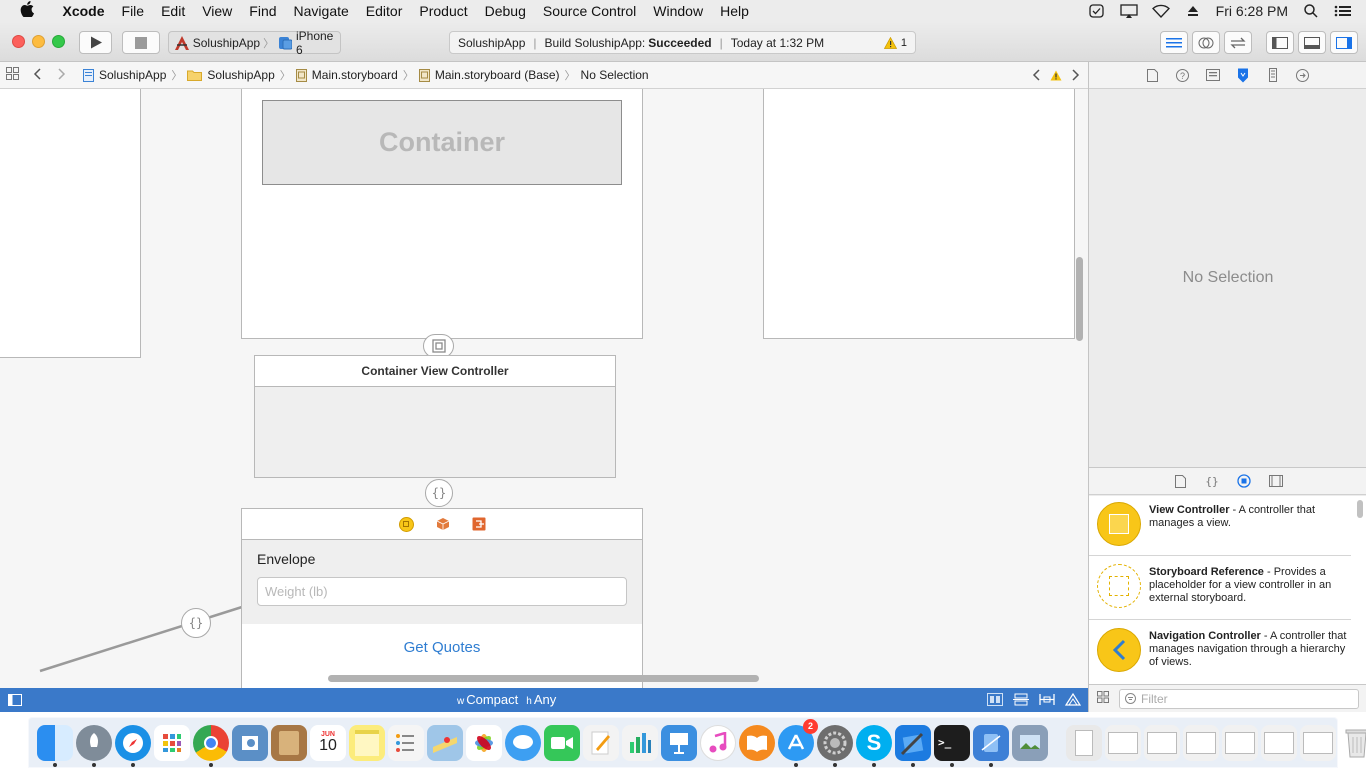 This screenshot has width=1366, height=768. What do you see at coordinates (38, 41) in the screenshot?
I see `minimize-window-button` at bounding box center [38, 41].